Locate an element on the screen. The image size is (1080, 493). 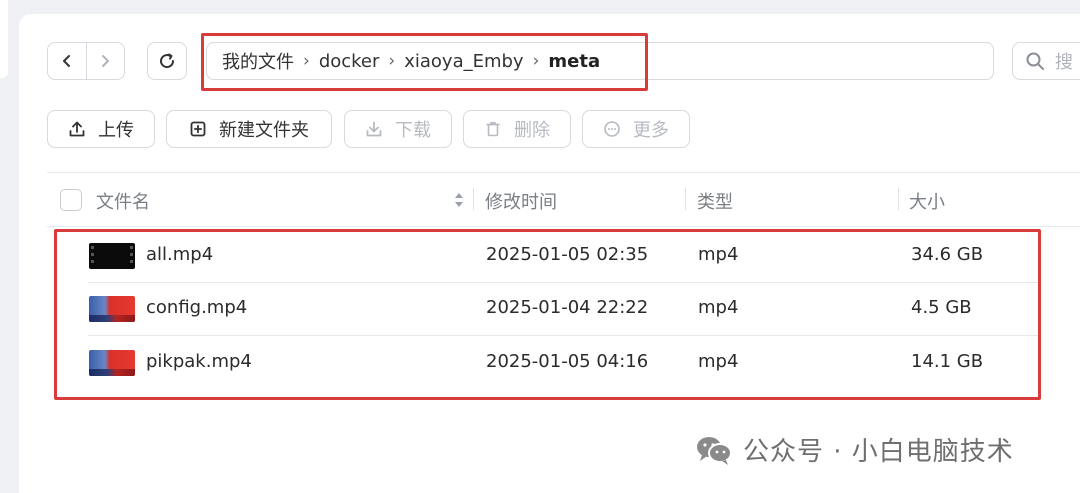
file-size: 34.6 GB is located at coordinates (947, 254).